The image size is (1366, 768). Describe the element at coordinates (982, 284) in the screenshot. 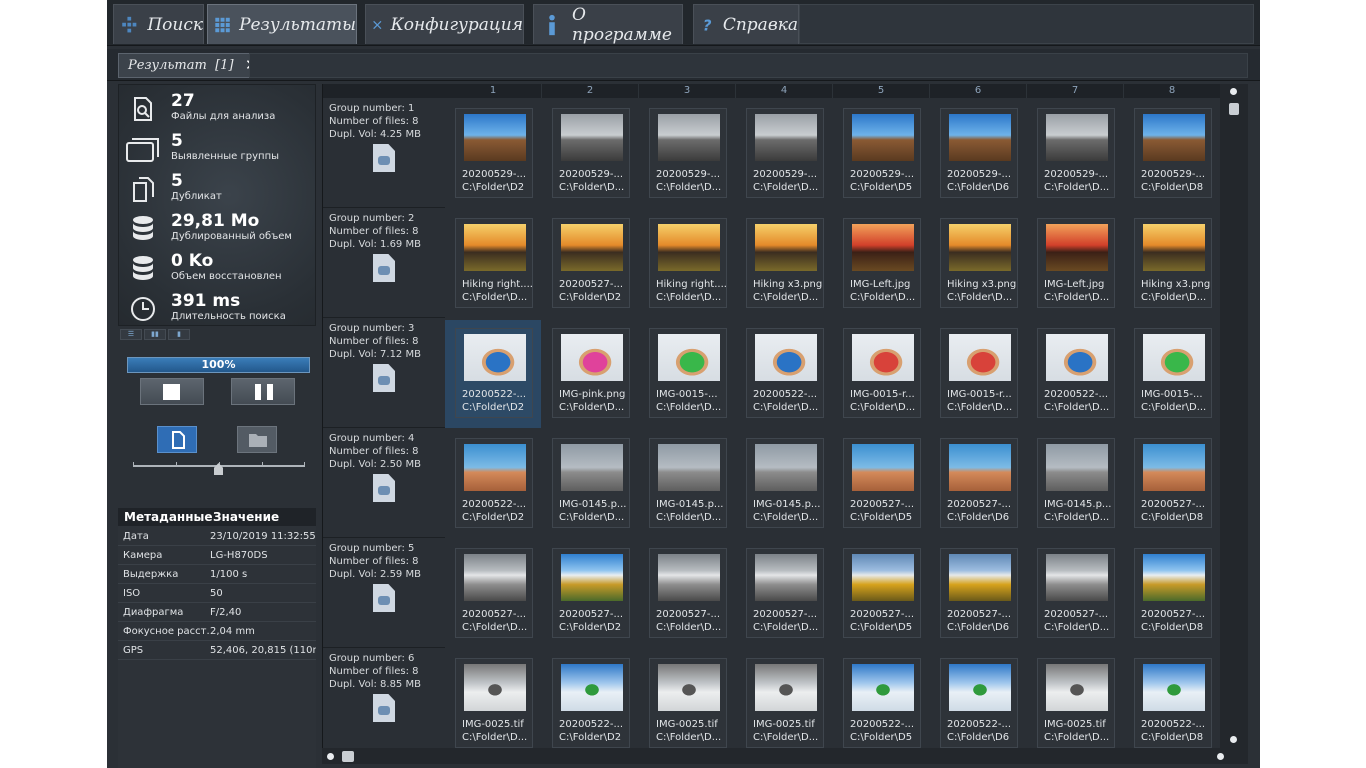

I see `file-name: Hiking x3.png` at that location.